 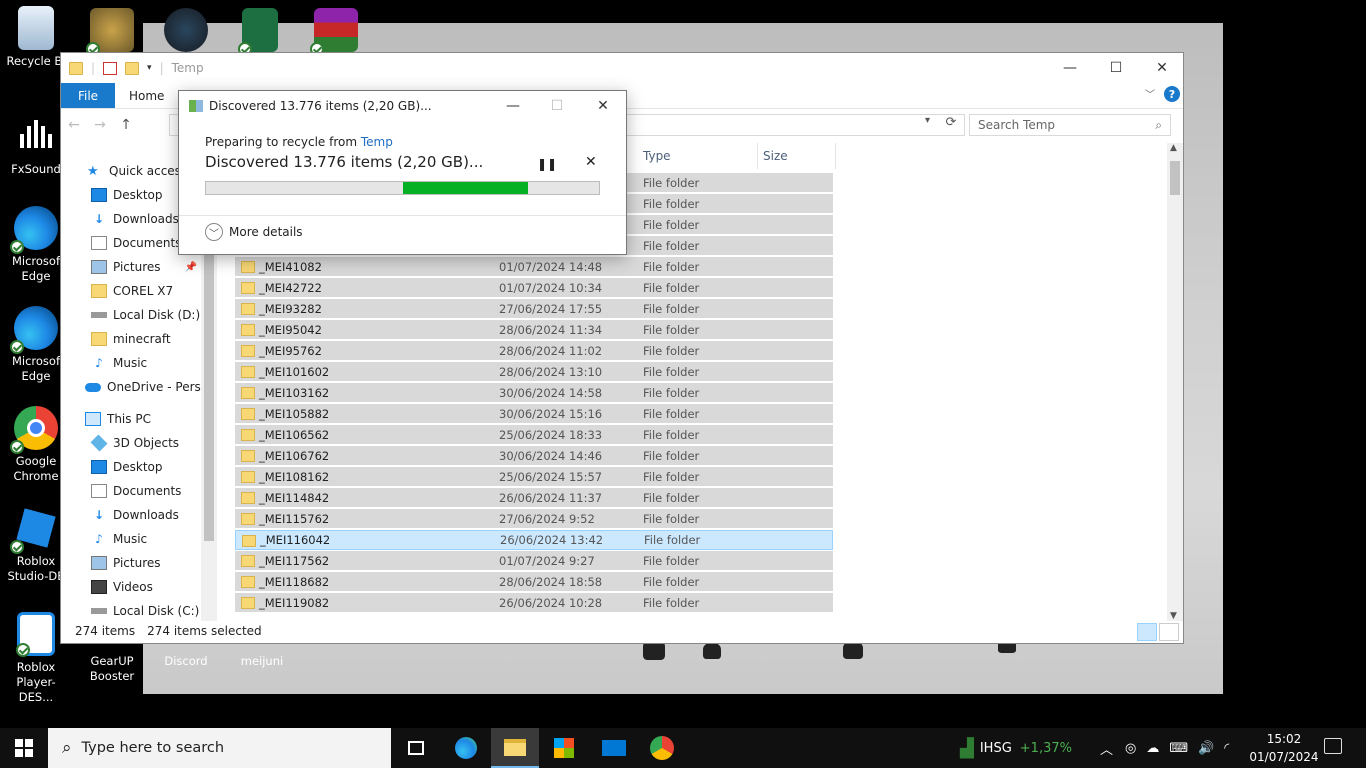 I want to click on table-row: _MEI108162 25/06/2024 15:57 File folder, so click(x=534, y=477).